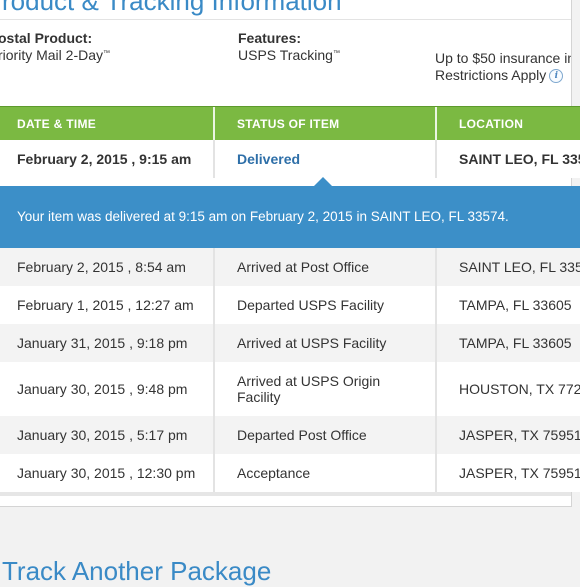 The image size is (580, 587). I want to click on info-icon: i, so click(556, 76).